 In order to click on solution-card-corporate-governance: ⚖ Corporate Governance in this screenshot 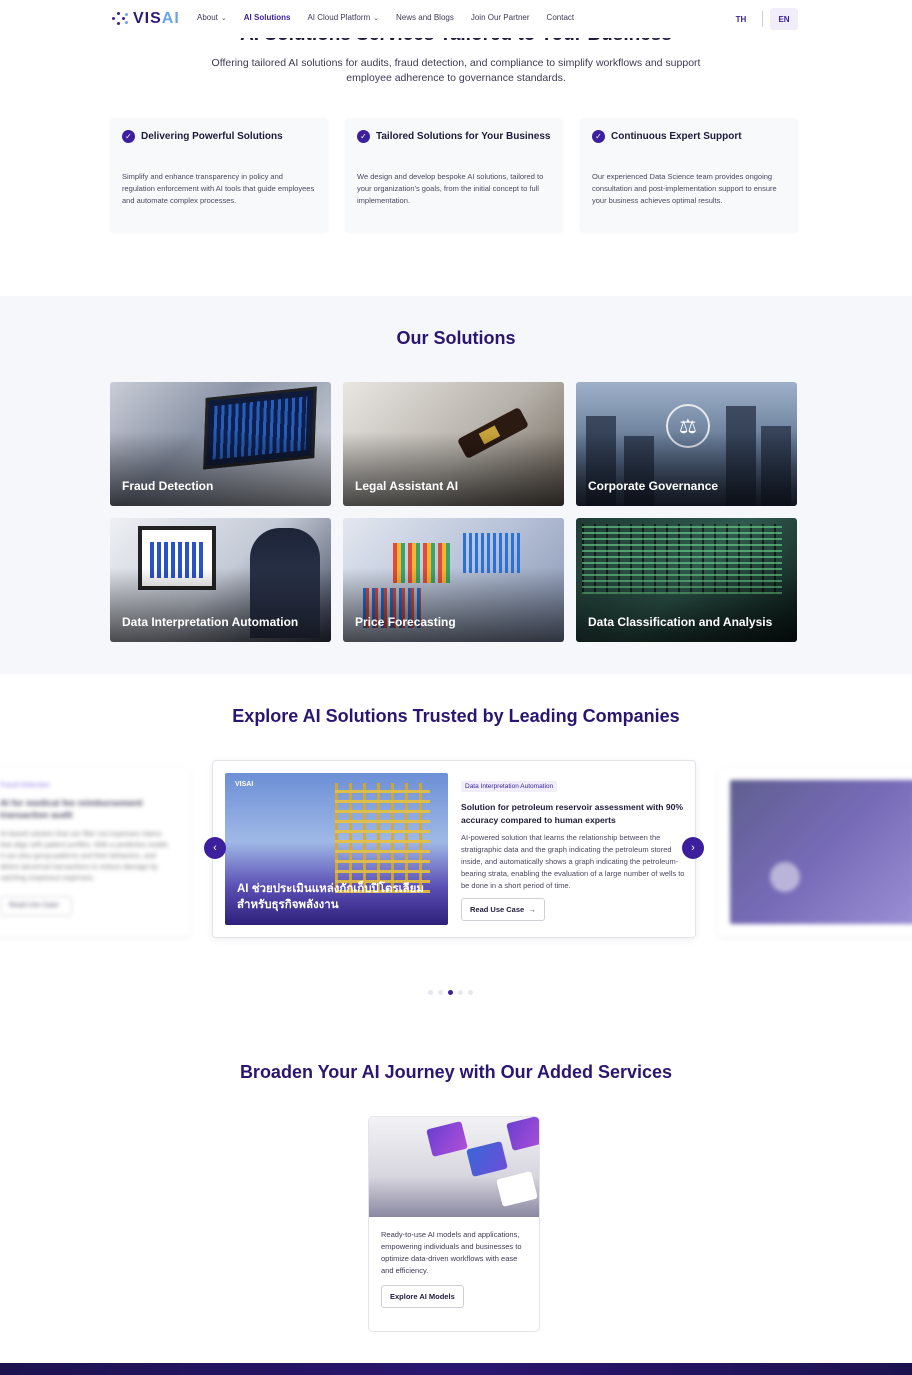, I will do `click(686, 444)`.